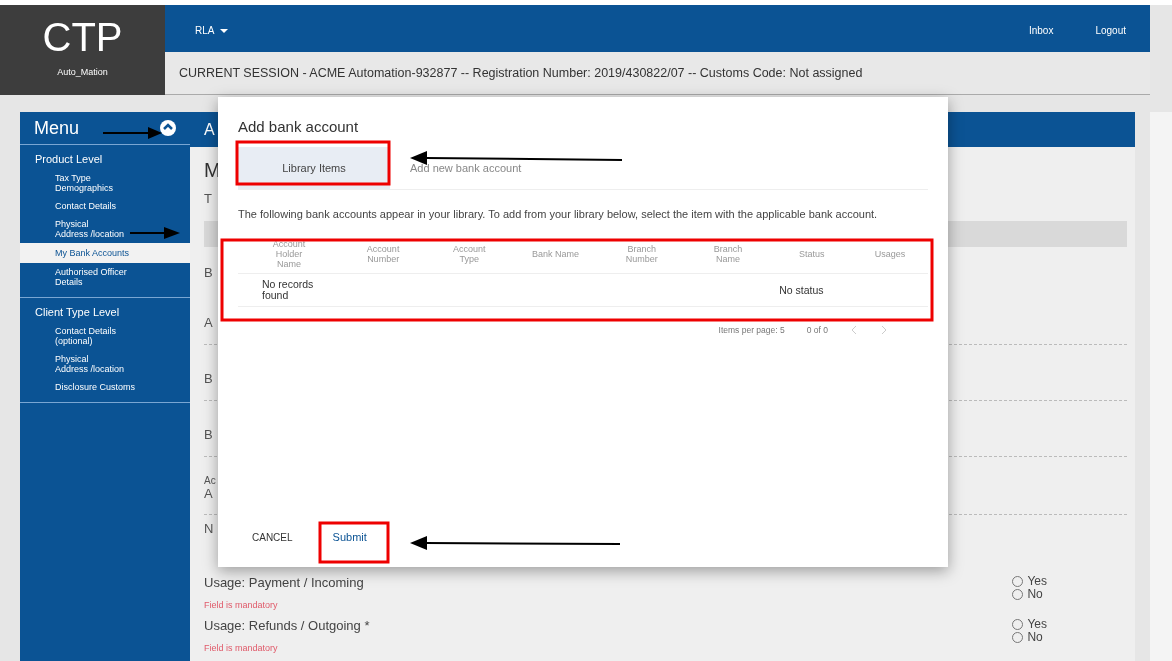  Describe the element at coordinates (751, 330) in the screenshot. I see `page-size-label: Items per page: 5` at that location.